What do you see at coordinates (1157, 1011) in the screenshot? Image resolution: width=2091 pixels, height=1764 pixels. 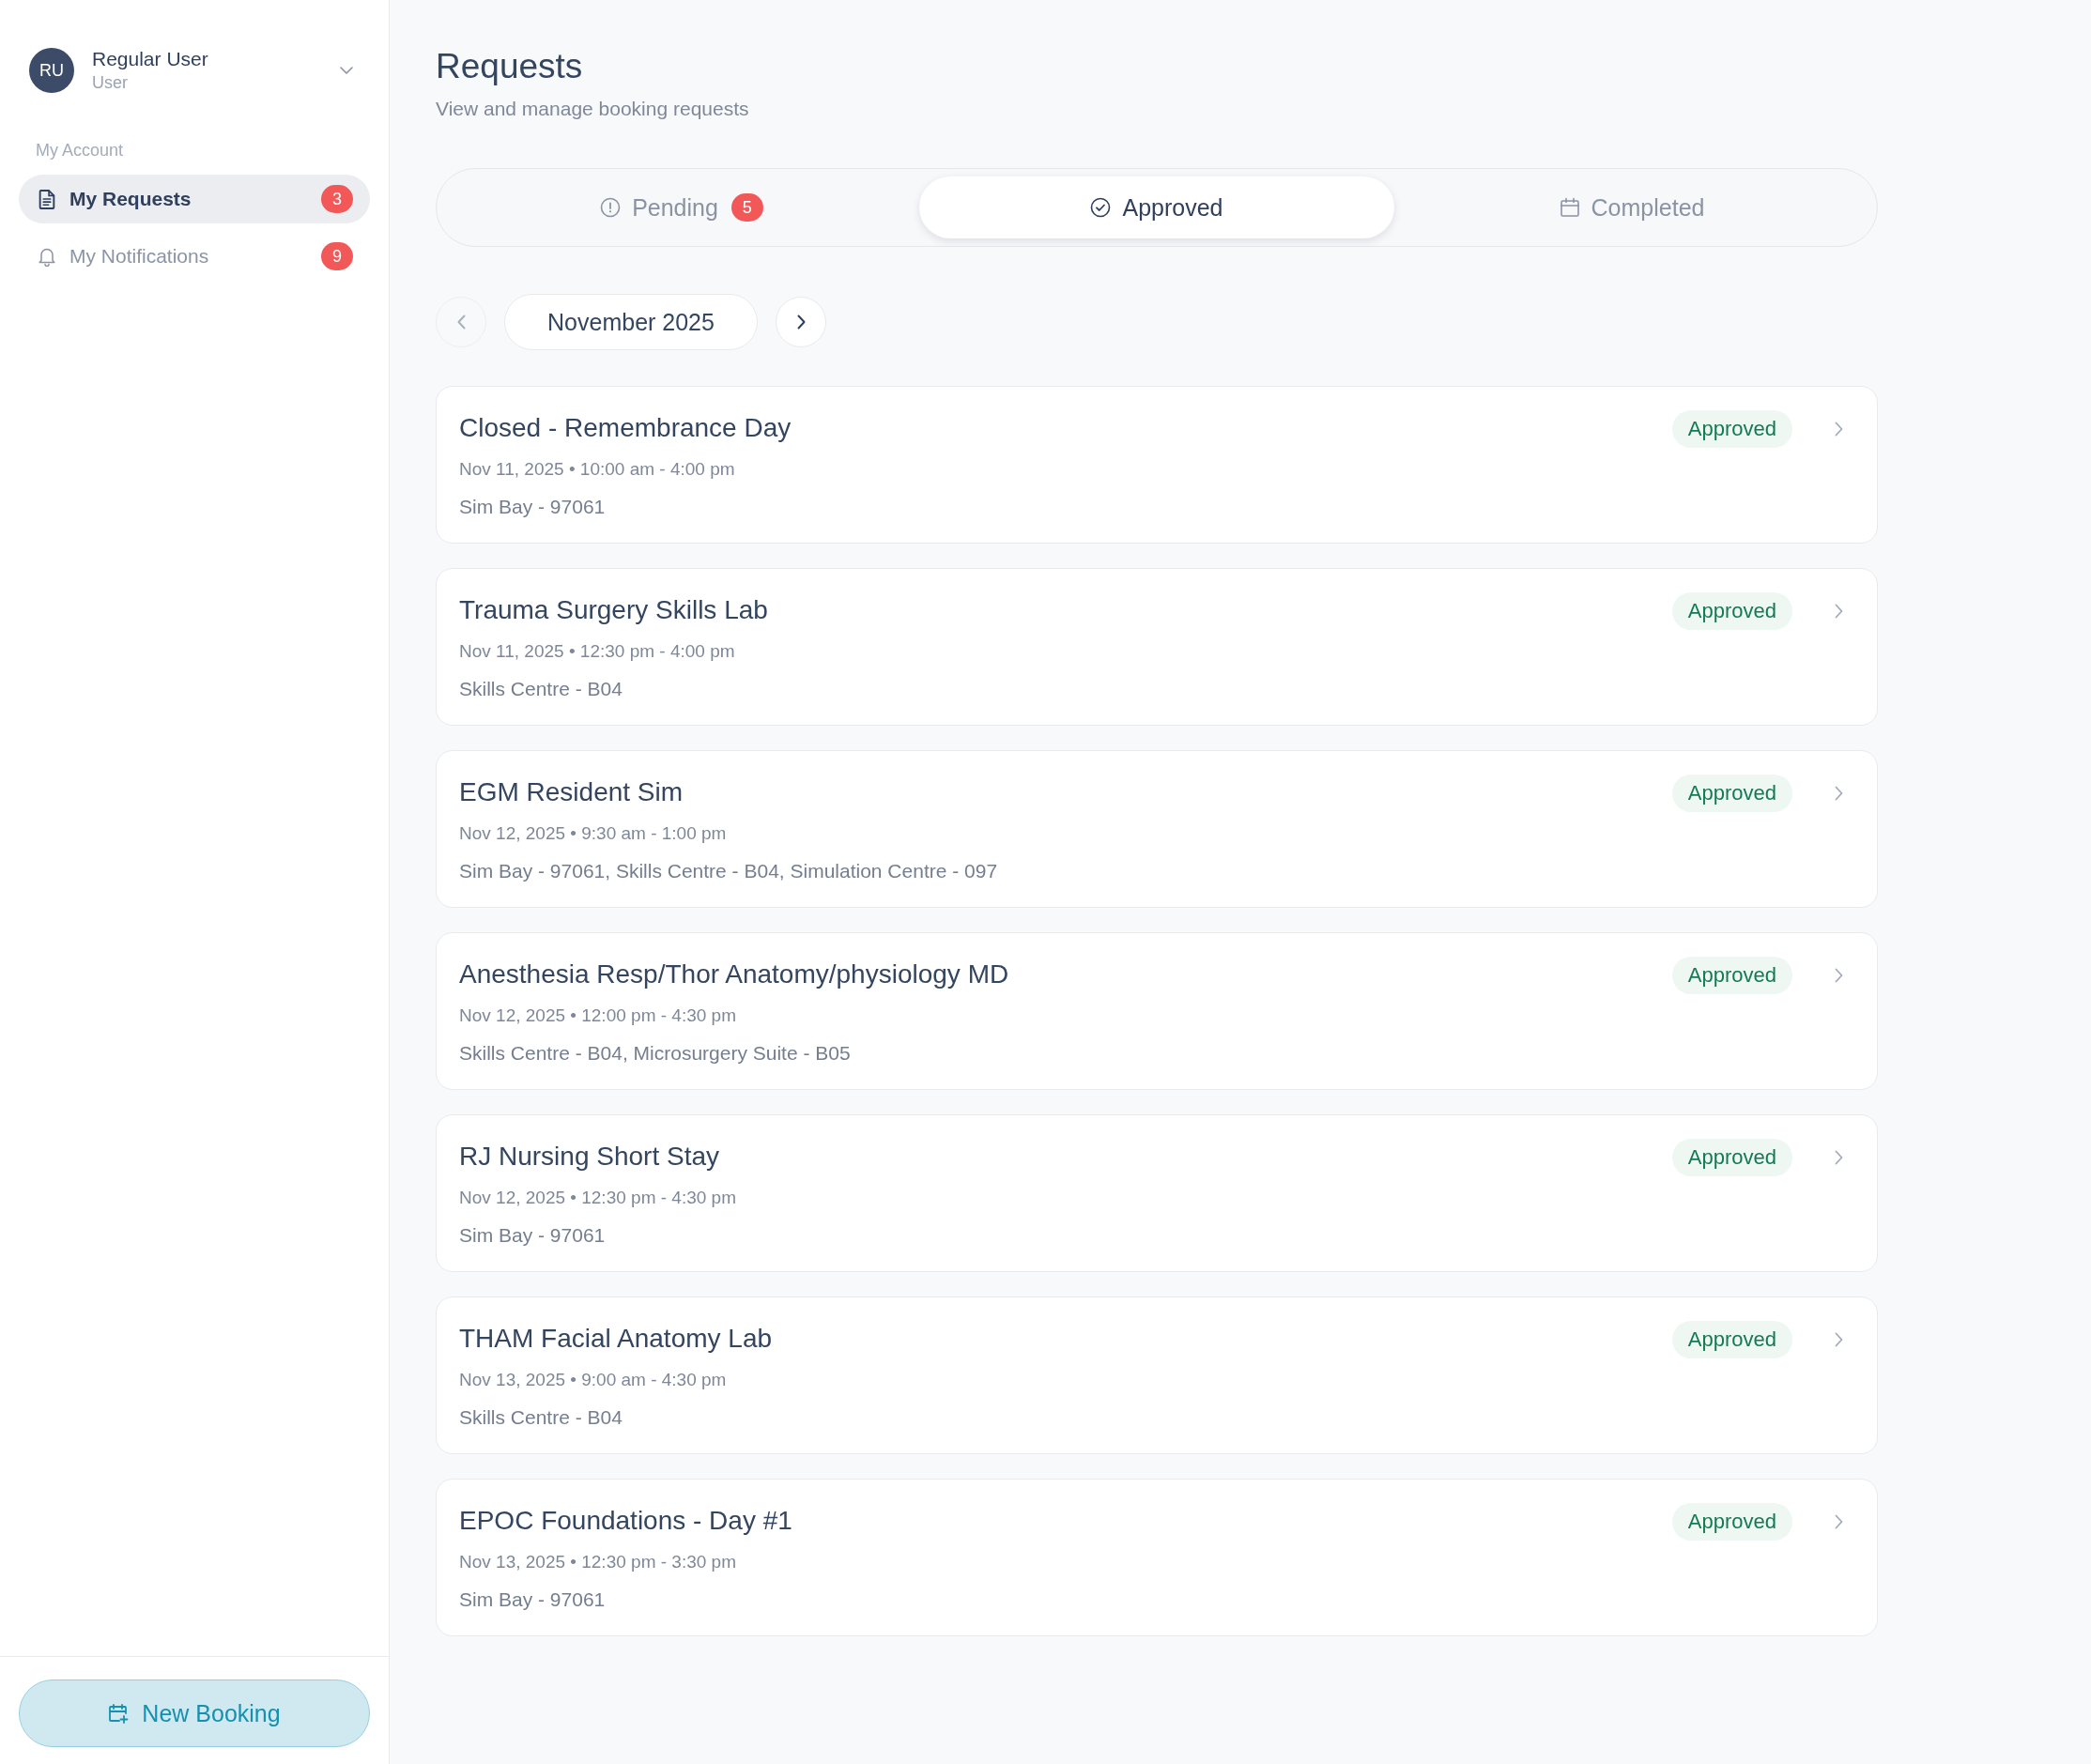 I see `request-card: Anesthesia Resp/Thor Anatomy/physiology MD Nov 12, 2025 • 12:00 pm - 4:30 pm Skills Centre - B04, Microsurgery Suite - B05 Approved` at bounding box center [1157, 1011].